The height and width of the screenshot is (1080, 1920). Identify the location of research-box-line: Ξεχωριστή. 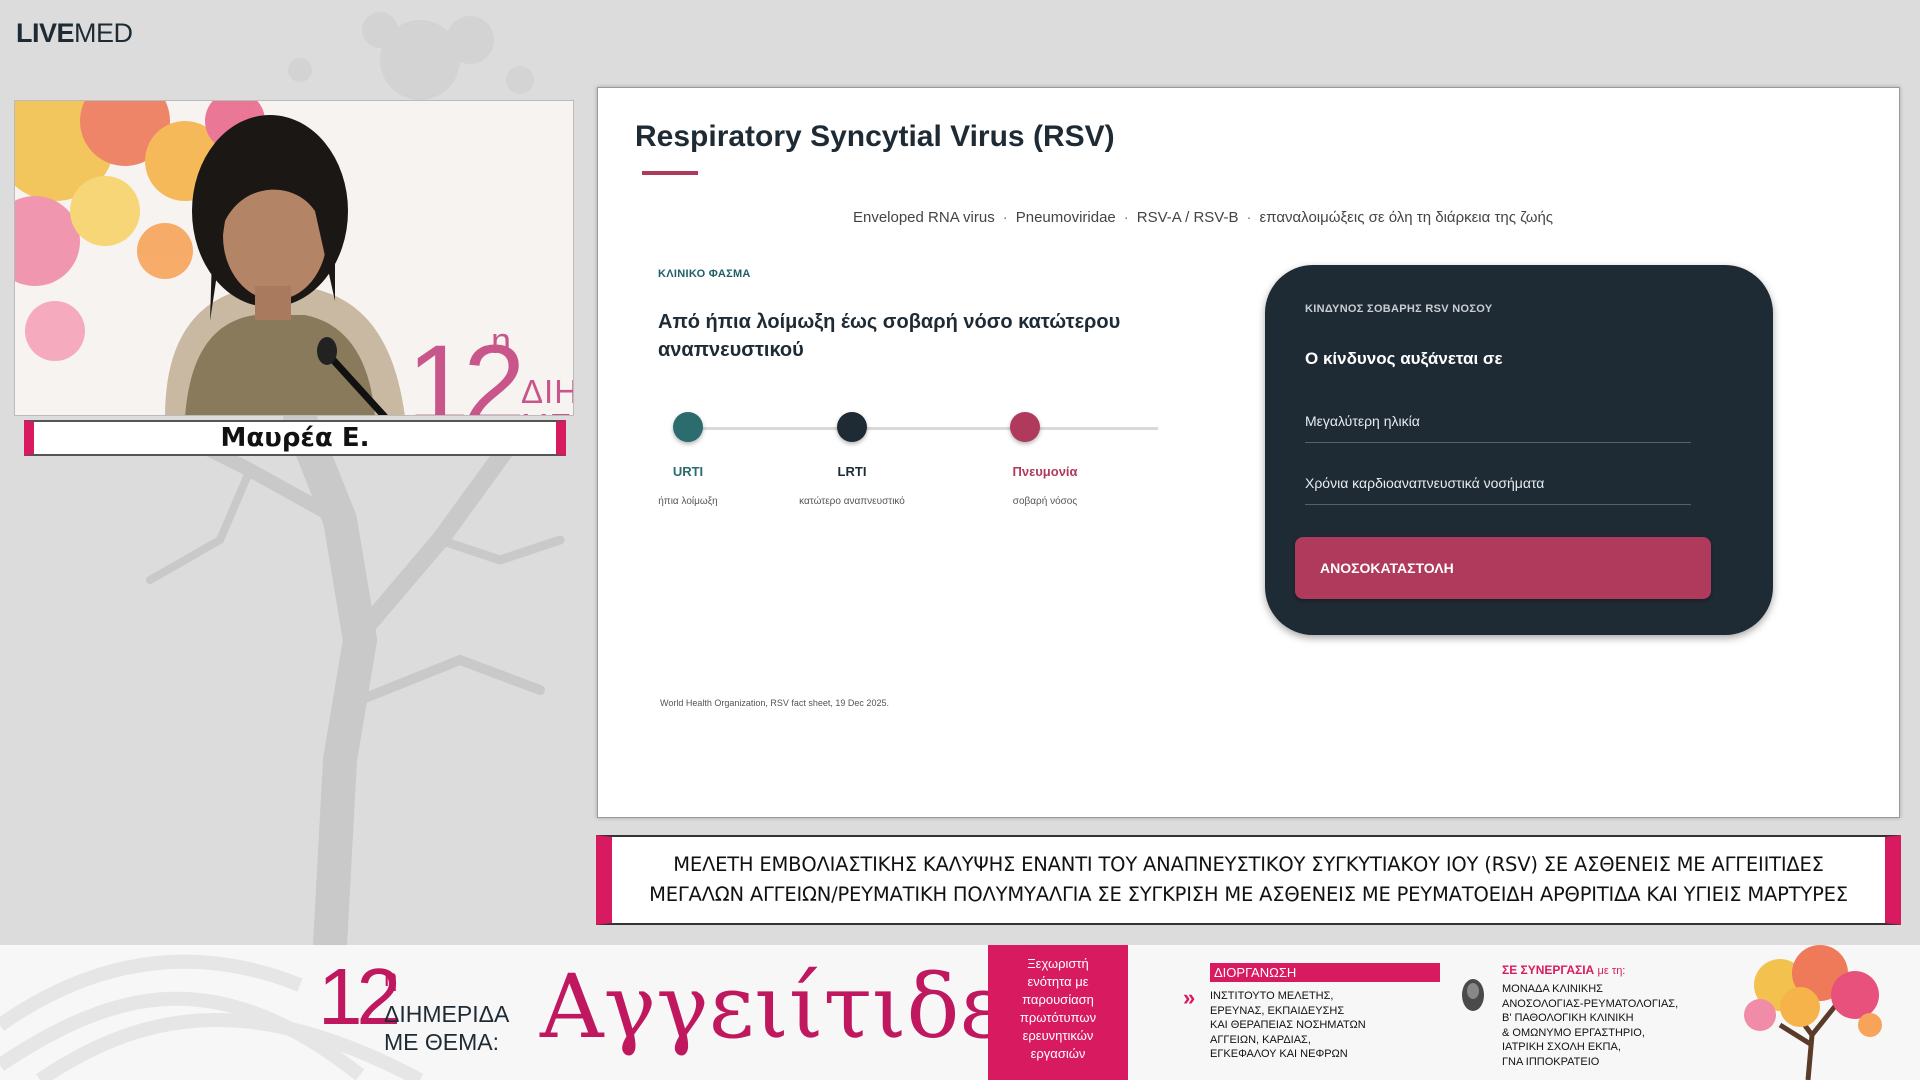
(1058, 963).